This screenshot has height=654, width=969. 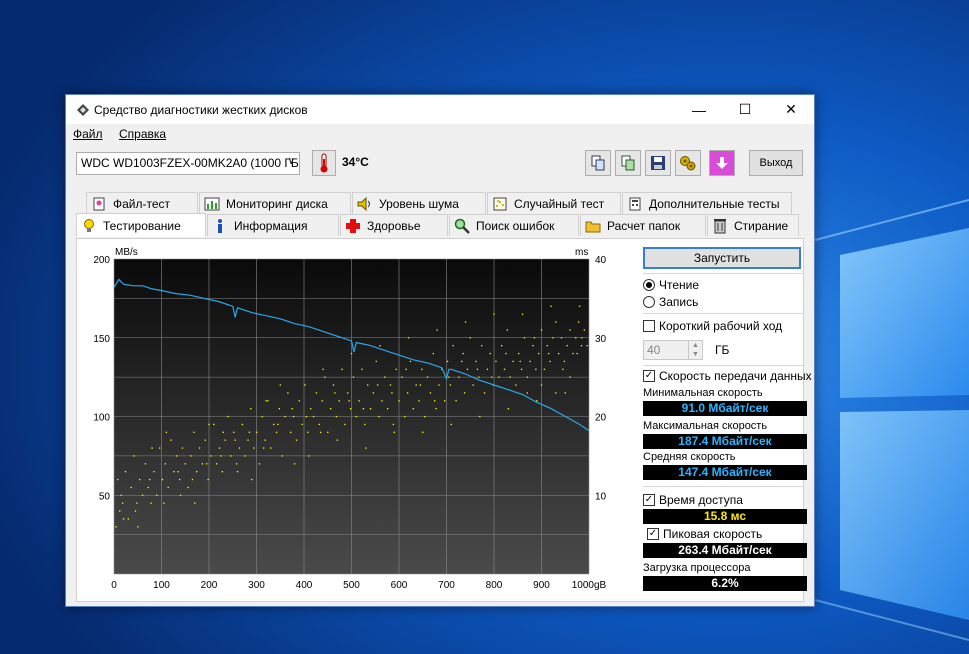 What do you see at coordinates (275, 203) in the screenshot?
I see `tab-disk-monitor: Мониторинг диска` at bounding box center [275, 203].